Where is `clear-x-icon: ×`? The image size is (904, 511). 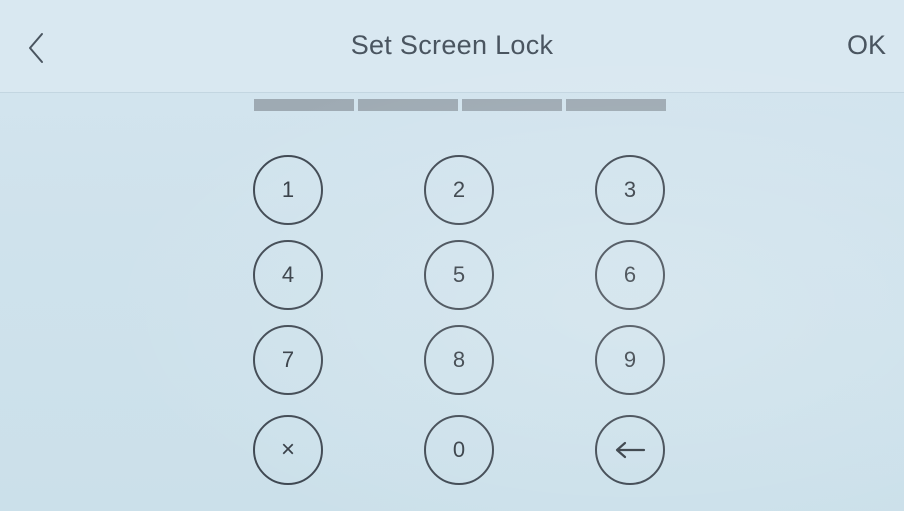 clear-x-icon: × is located at coordinates (287, 449).